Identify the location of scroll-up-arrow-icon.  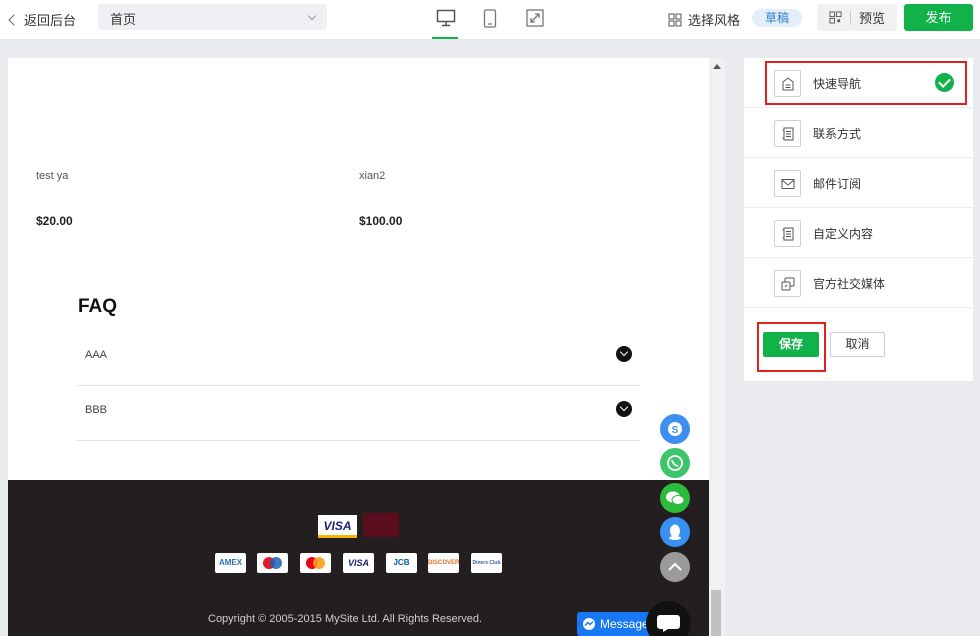
(717, 66).